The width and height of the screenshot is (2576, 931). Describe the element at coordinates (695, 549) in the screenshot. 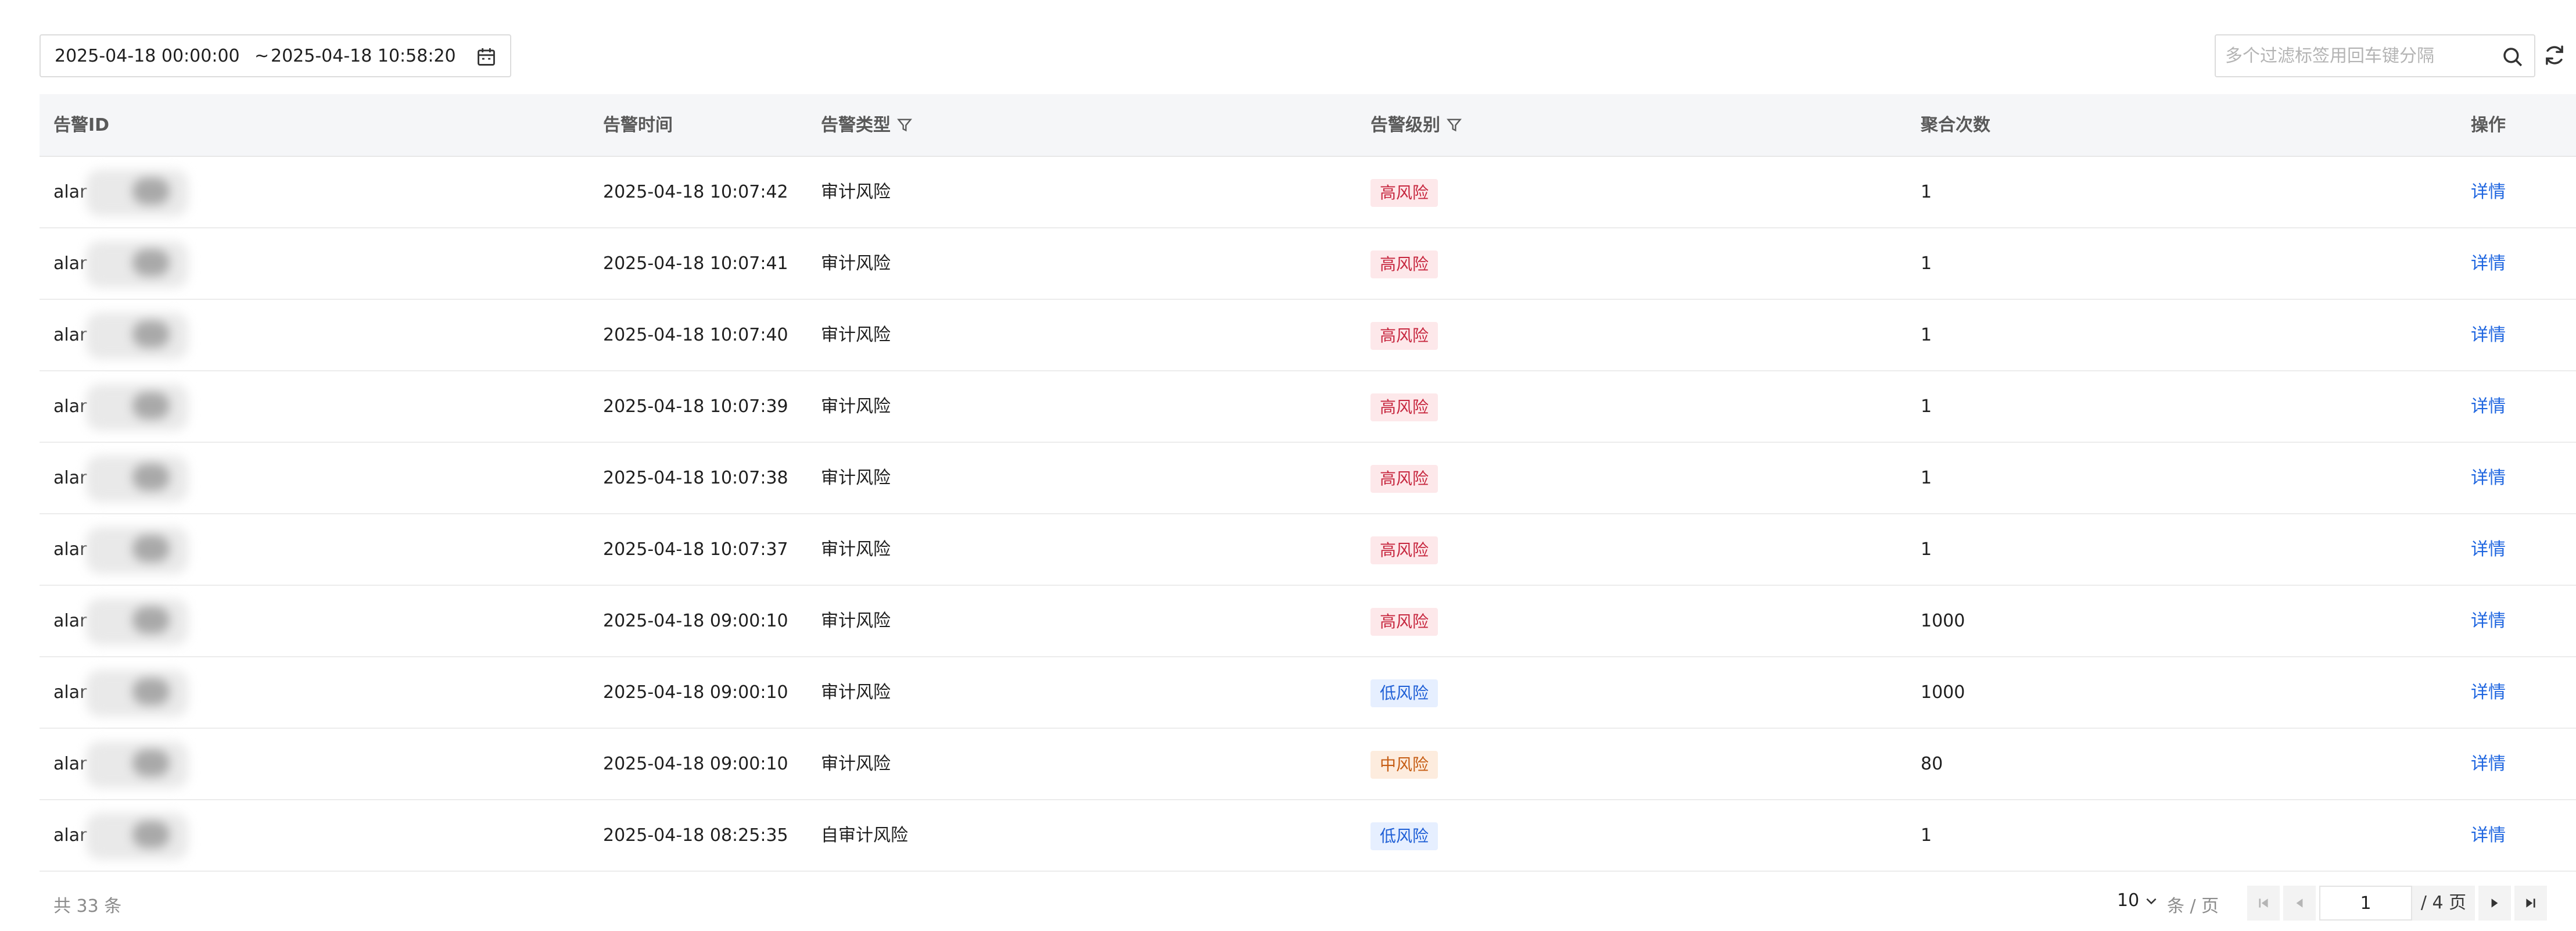

I see `alert-time: 2025-04-18 10:07:37` at that location.